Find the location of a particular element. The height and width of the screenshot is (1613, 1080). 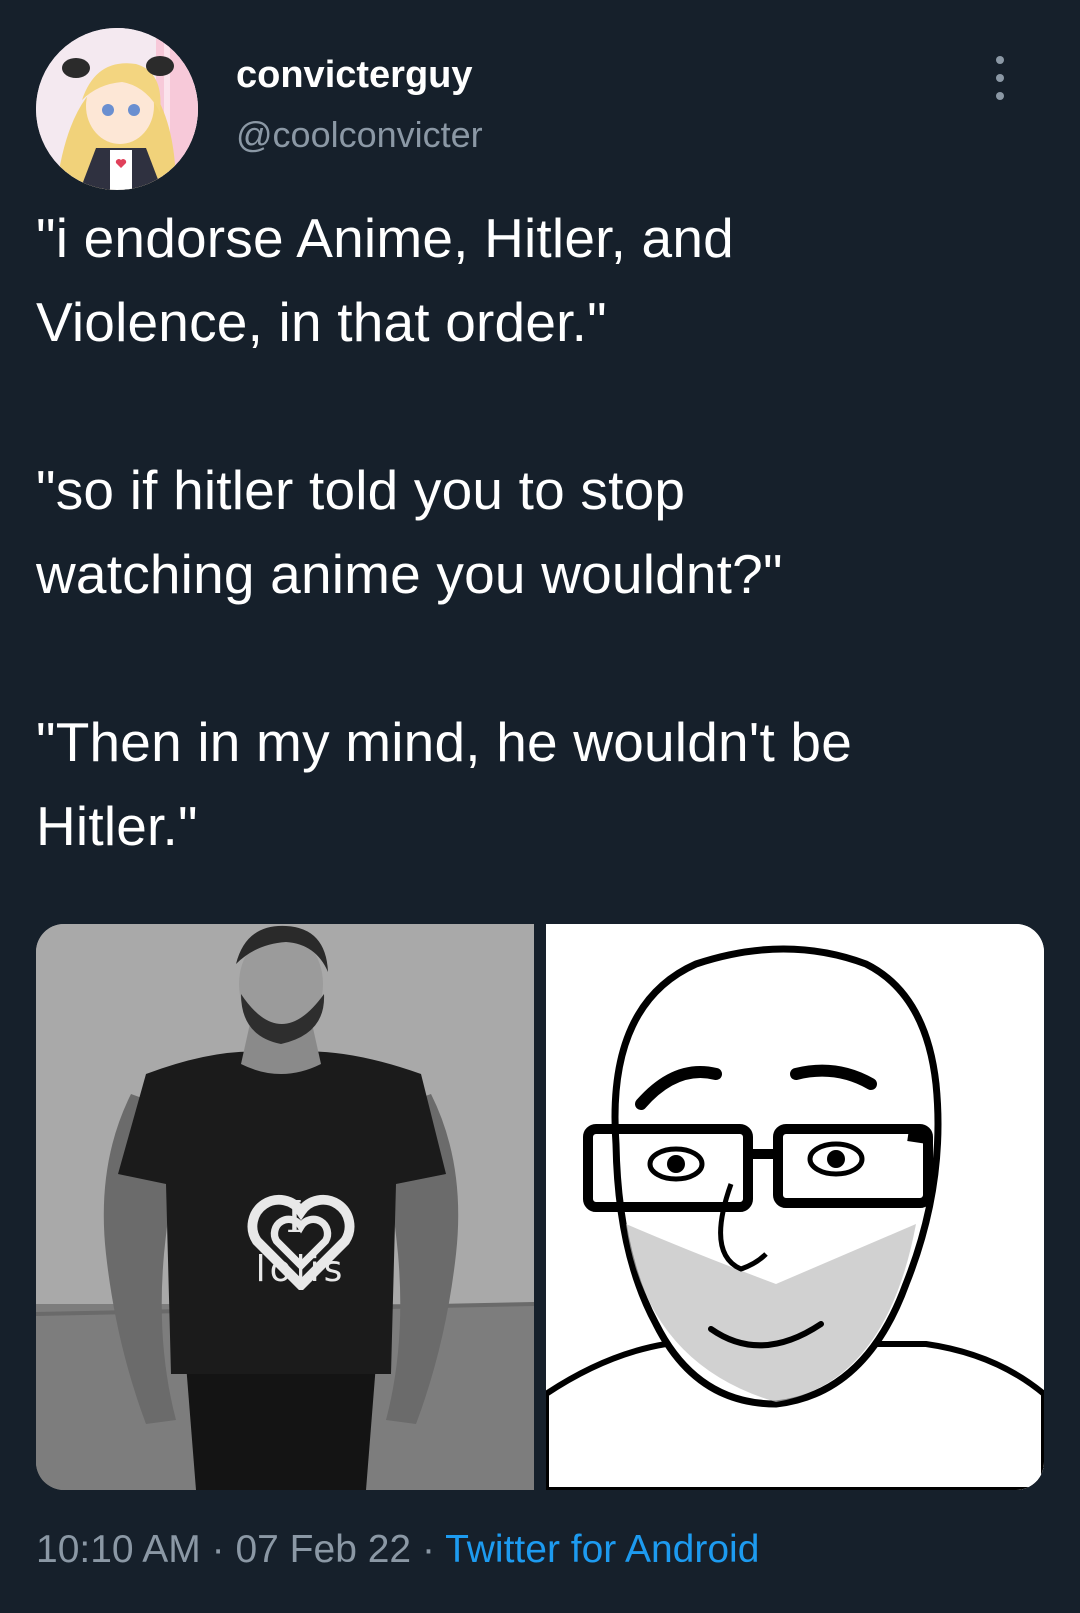

shirt-print: I lolis is located at coordinates (301, 1241).